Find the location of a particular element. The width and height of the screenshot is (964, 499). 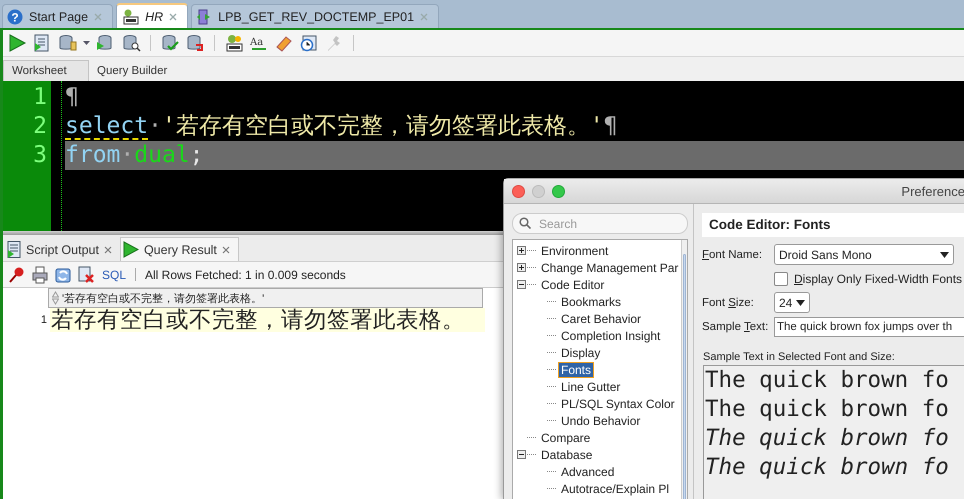

editor-tab: Worksheet is located at coordinates (46, 70).